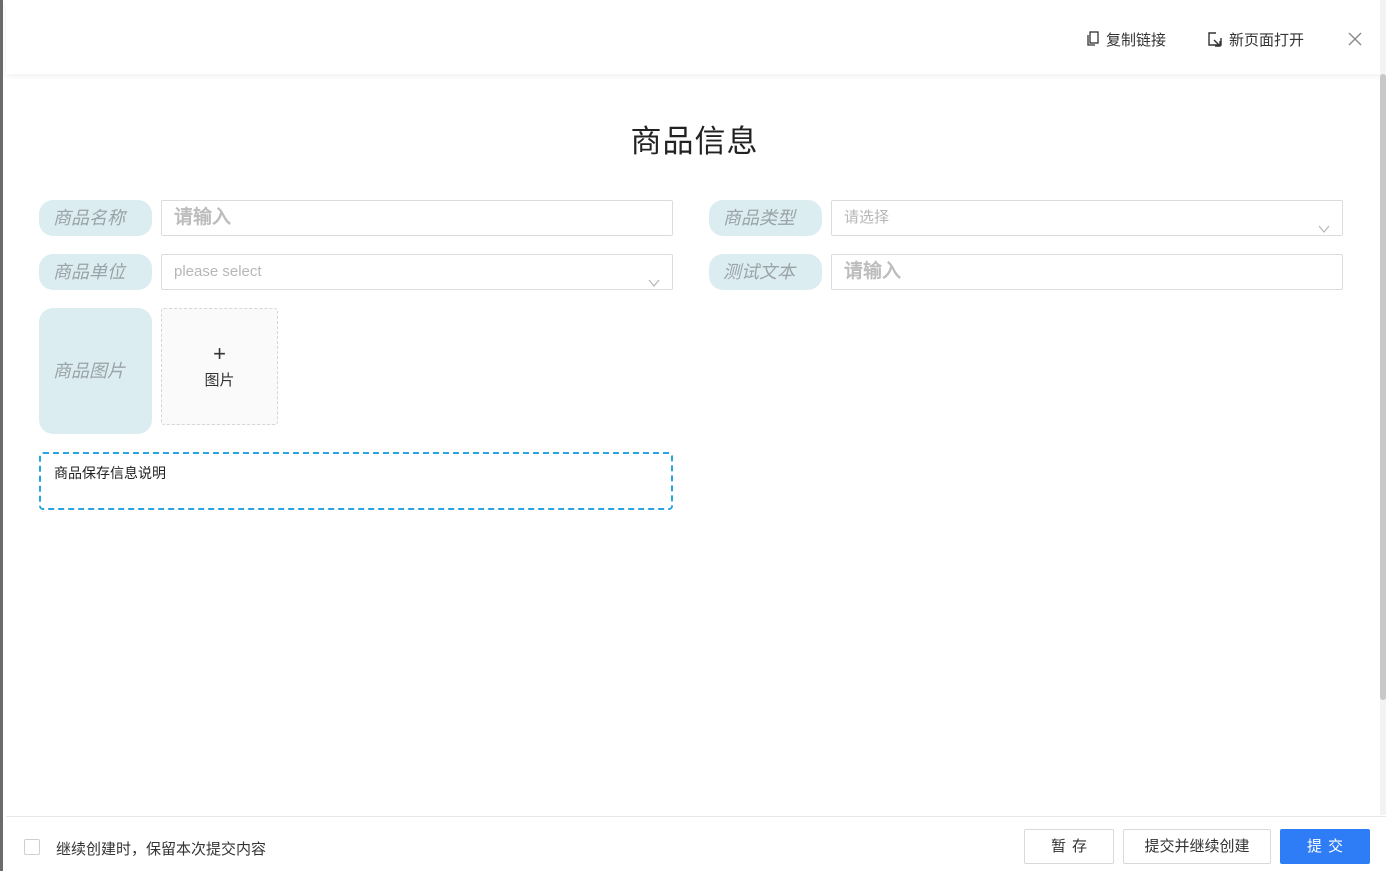  Describe the element at coordinates (1325, 846) in the screenshot. I see `submit-button: 提交` at that location.